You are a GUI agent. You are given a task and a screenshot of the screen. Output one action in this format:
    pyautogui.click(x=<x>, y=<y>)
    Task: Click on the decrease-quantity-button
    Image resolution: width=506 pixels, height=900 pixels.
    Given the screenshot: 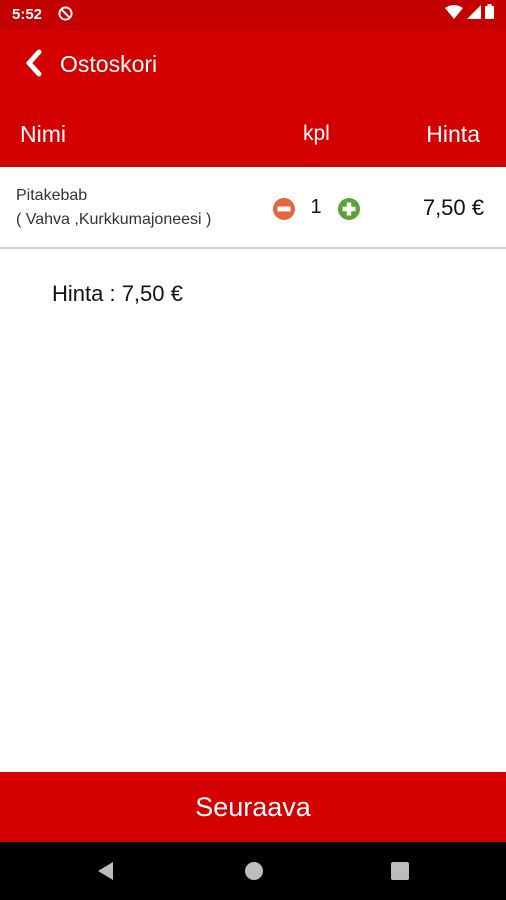 What is the action you would take?
    pyautogui.click(x=284, y=209)
    